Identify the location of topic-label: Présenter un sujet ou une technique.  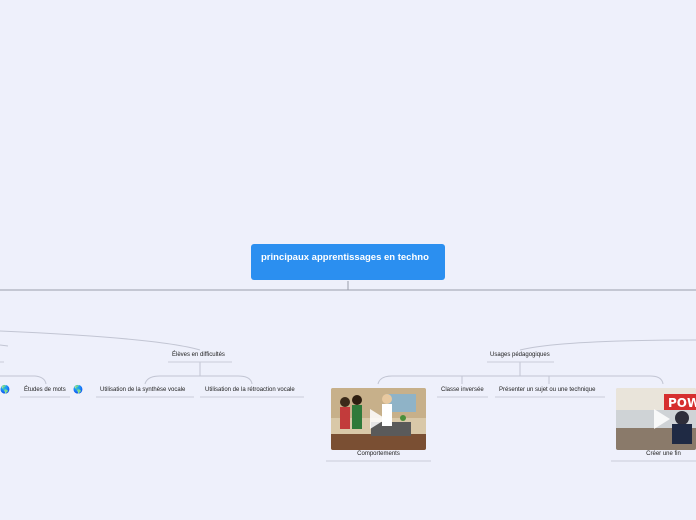
(547, 390).